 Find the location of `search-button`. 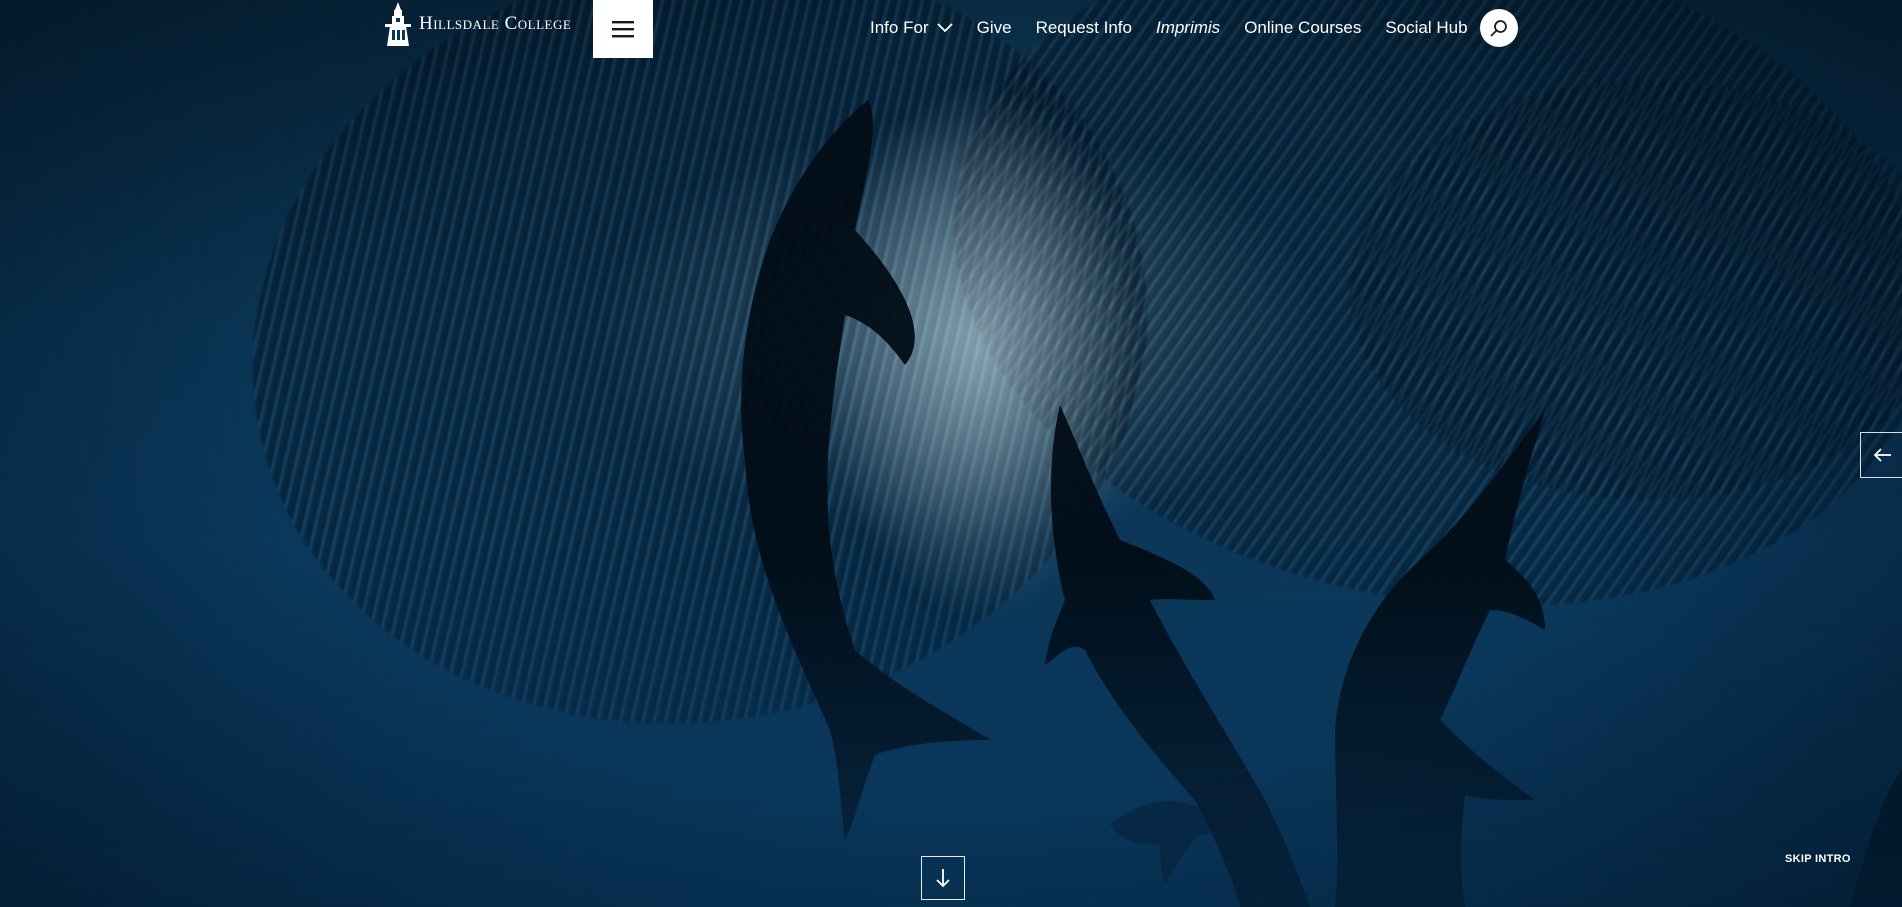

search-button is located at coordinates (1499, 28).